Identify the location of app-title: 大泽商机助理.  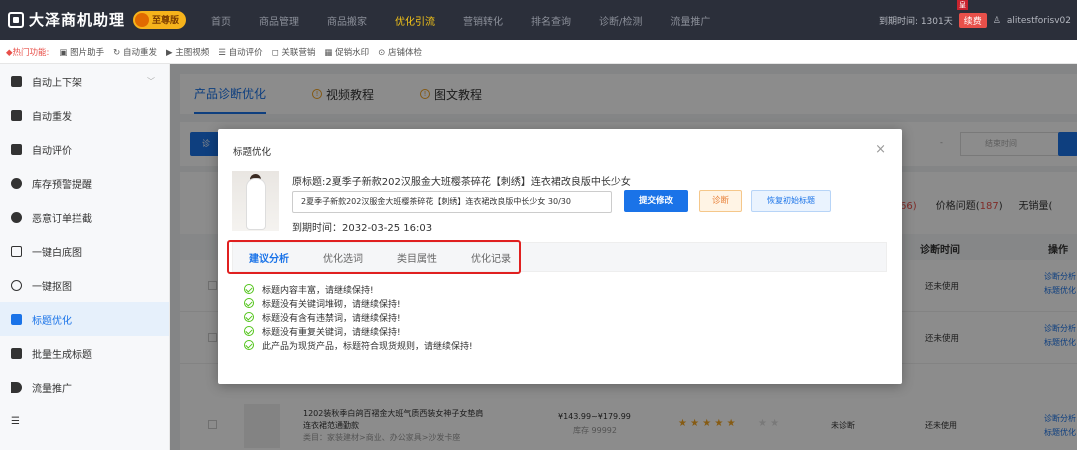
(77, 20).